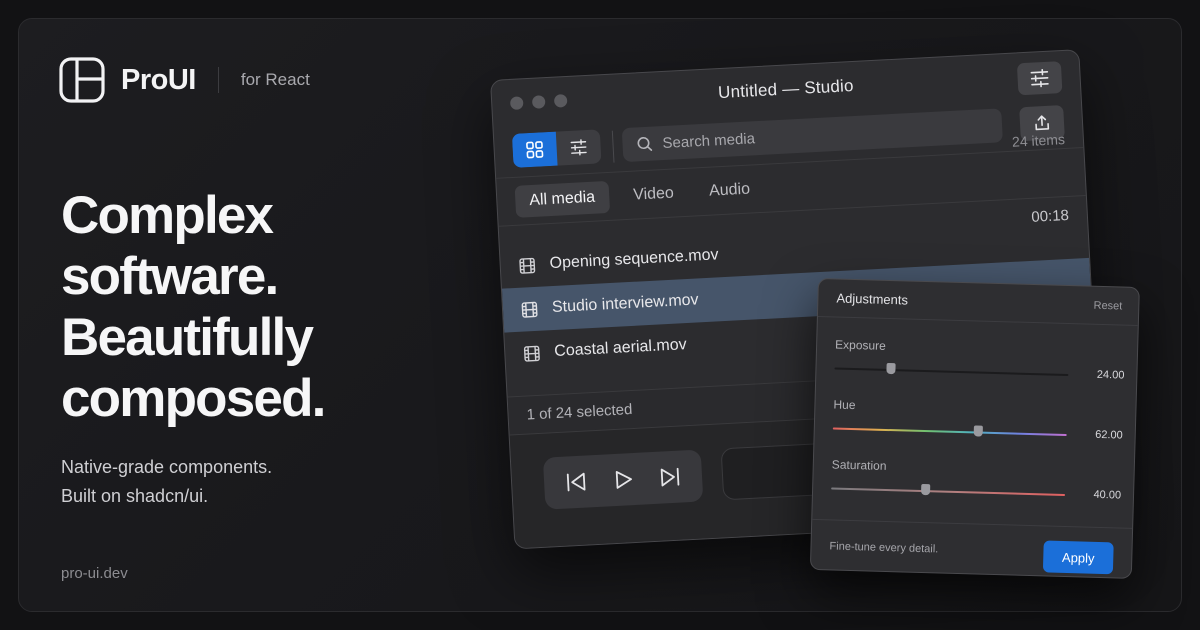  Describe the element at coordinates (977, 419) in the screenshot. I see `hue-control: Hue 62.00` at that location.